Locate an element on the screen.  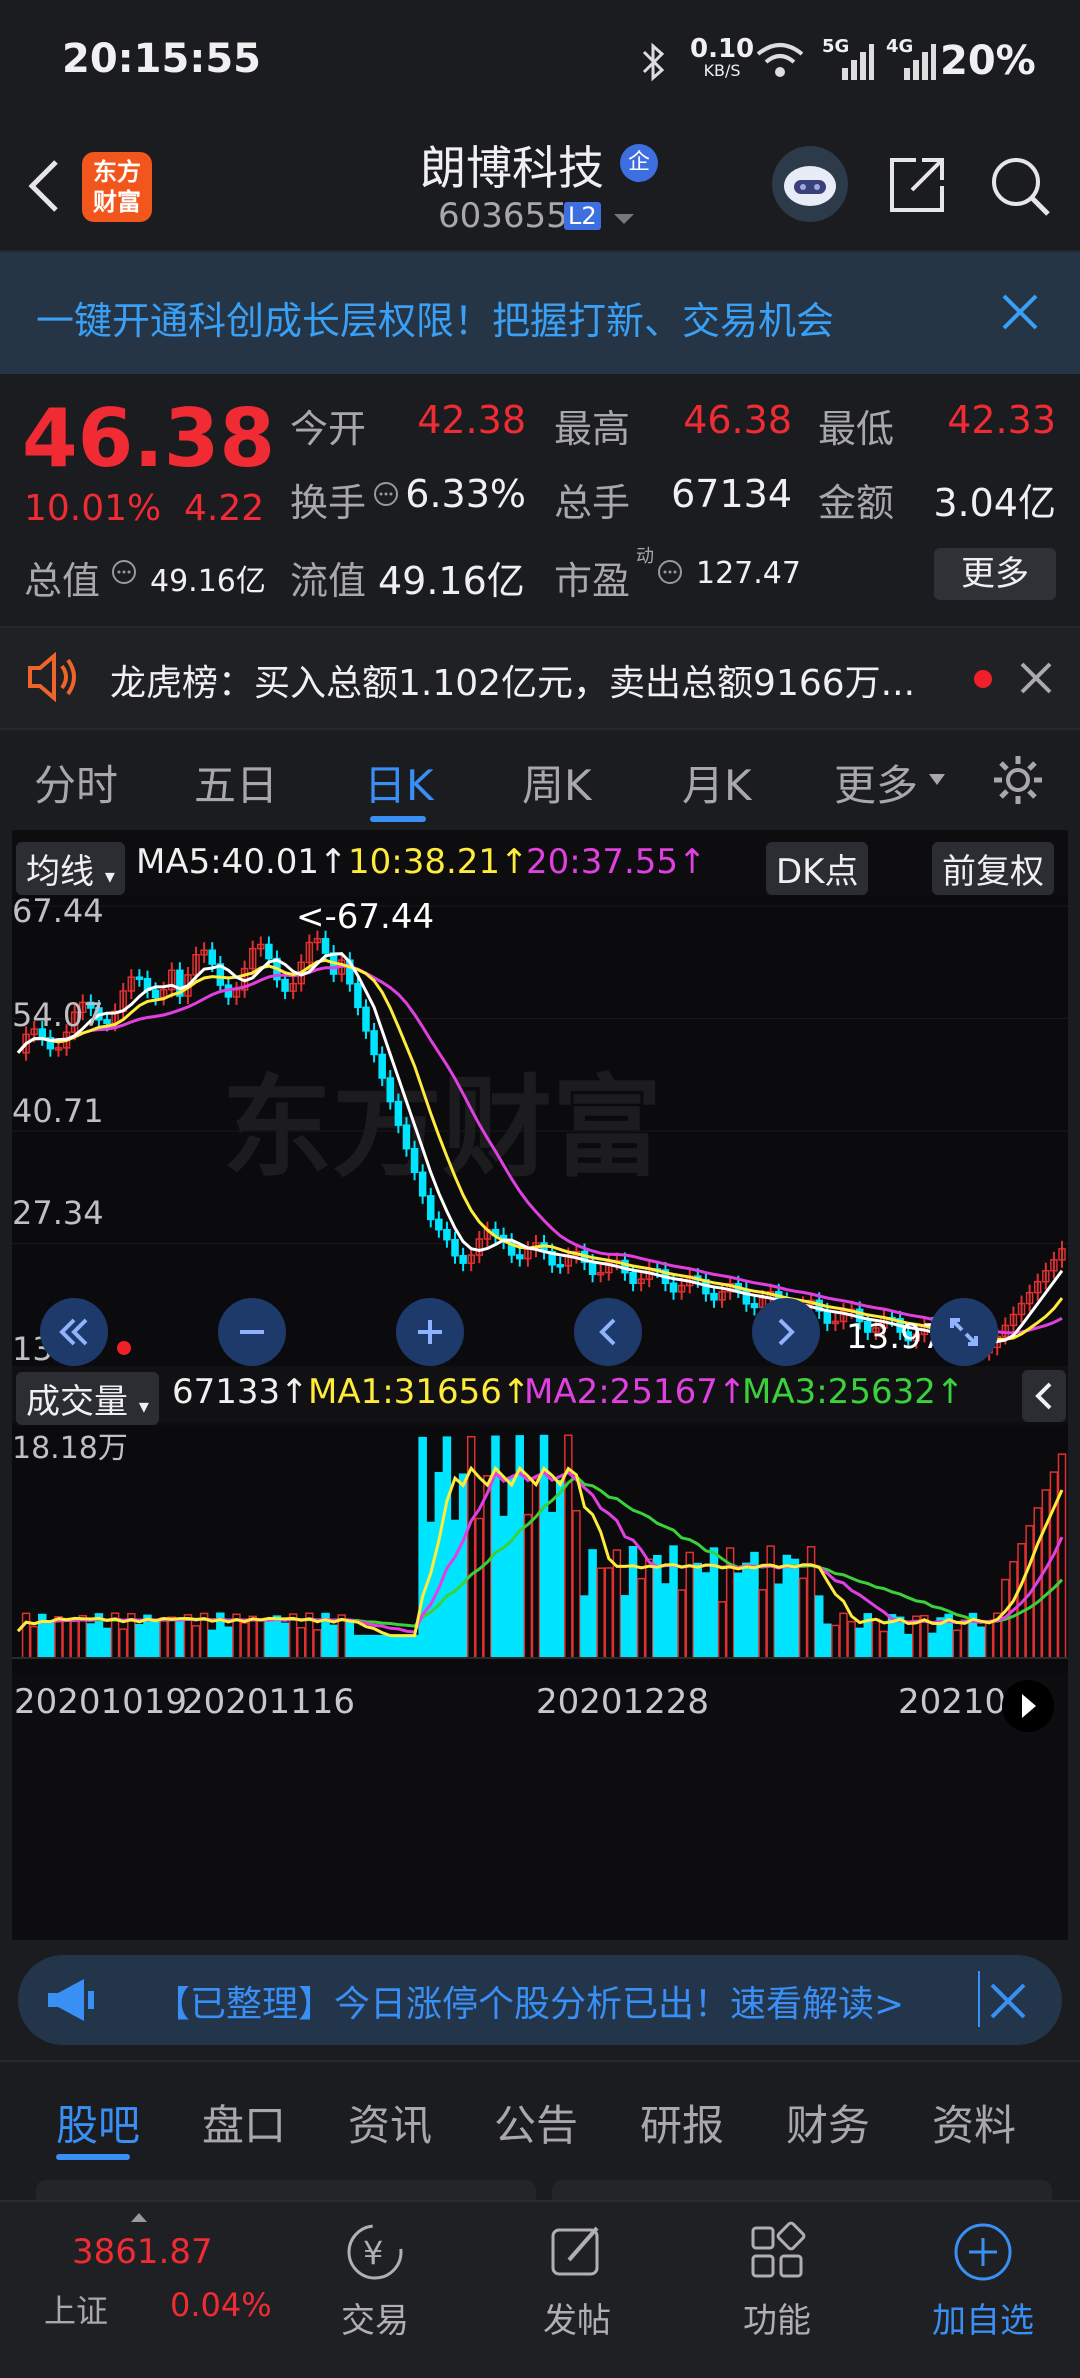
promo-banner: 一键开通科创成长层权限！把握打新、交易机会 is located at coordinates (540, 313).